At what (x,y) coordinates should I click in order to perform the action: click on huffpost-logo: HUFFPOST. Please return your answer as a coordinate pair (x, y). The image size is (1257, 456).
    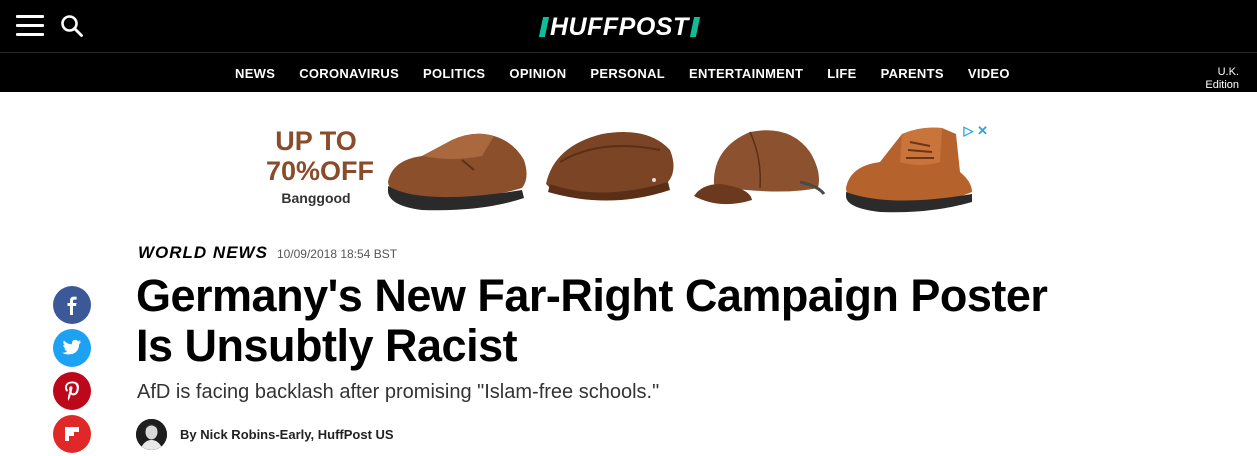
    Looking at the image, I should click on (619, 26).